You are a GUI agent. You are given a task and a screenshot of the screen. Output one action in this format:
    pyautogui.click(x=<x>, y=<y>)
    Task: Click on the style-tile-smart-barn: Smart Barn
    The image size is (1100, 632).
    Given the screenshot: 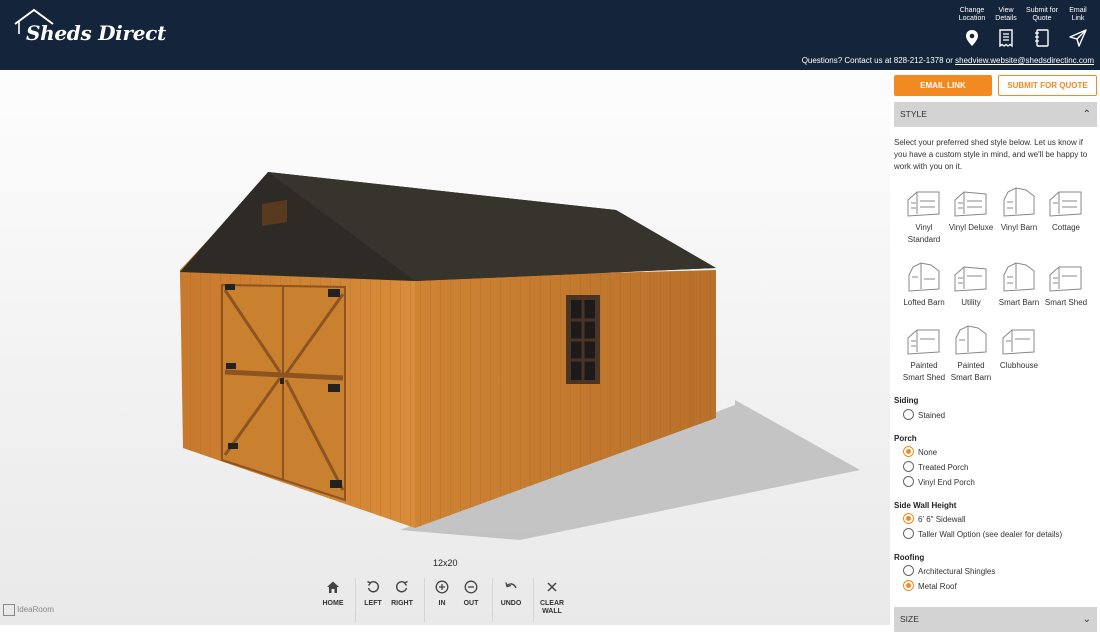 What is the action you would take?
    pyautogui.click(x=1019, y=285)
    